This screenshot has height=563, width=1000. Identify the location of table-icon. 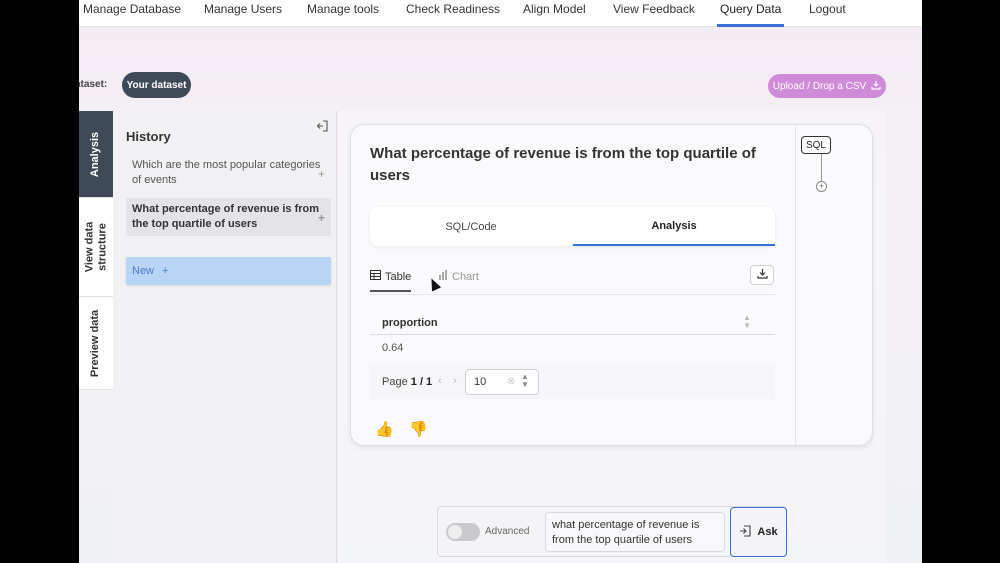
(375, 276).